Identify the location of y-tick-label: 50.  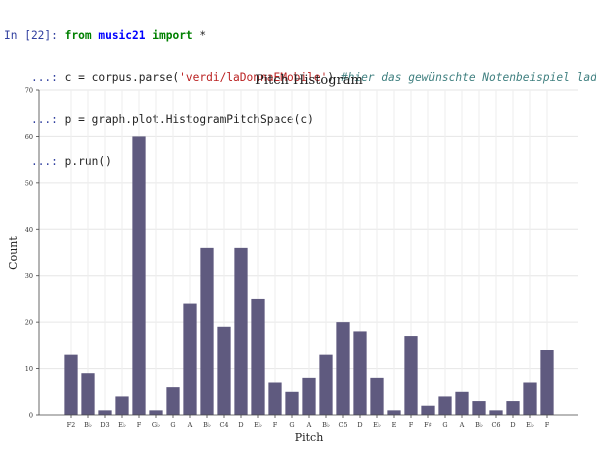
(29, 183).